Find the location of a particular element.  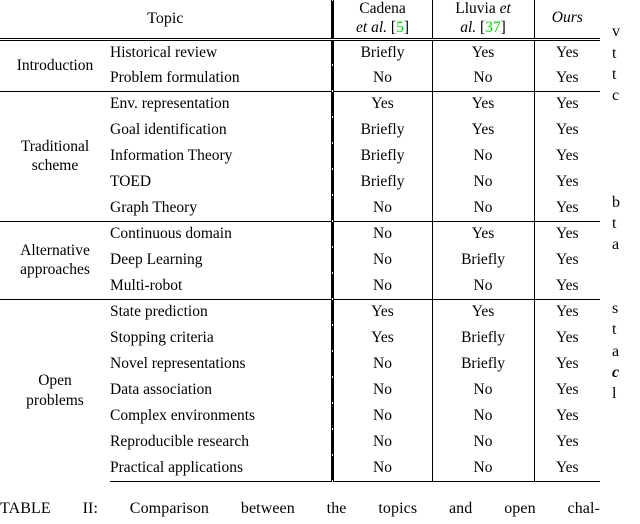

topic-group-label-line2: scheme is located at coordinates (55, 166).